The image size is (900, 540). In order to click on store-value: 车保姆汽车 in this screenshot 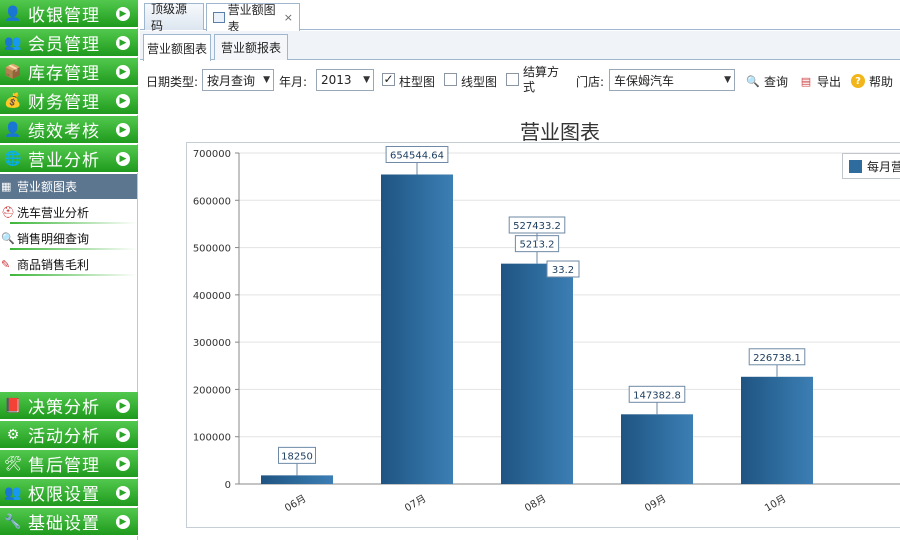, I will do `click(644, 80)`.